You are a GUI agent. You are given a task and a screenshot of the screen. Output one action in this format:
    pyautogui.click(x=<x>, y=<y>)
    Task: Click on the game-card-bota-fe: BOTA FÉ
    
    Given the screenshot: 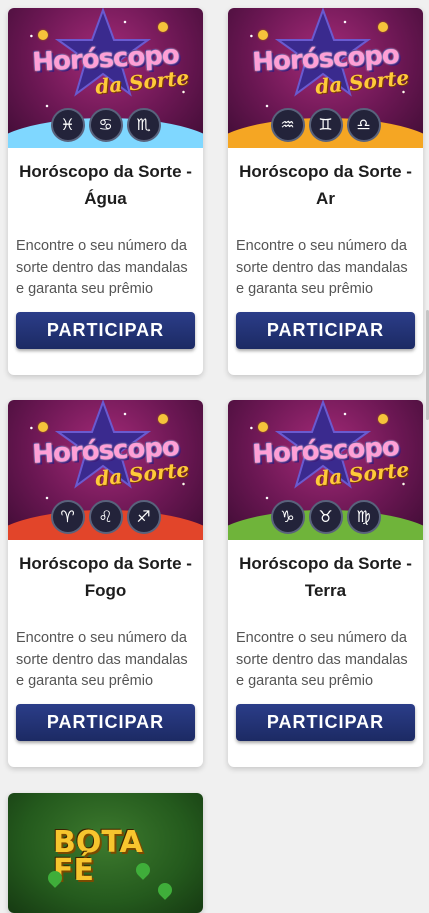 What is the action you would take?
    pyautogui.click(x=105, y=853)
    